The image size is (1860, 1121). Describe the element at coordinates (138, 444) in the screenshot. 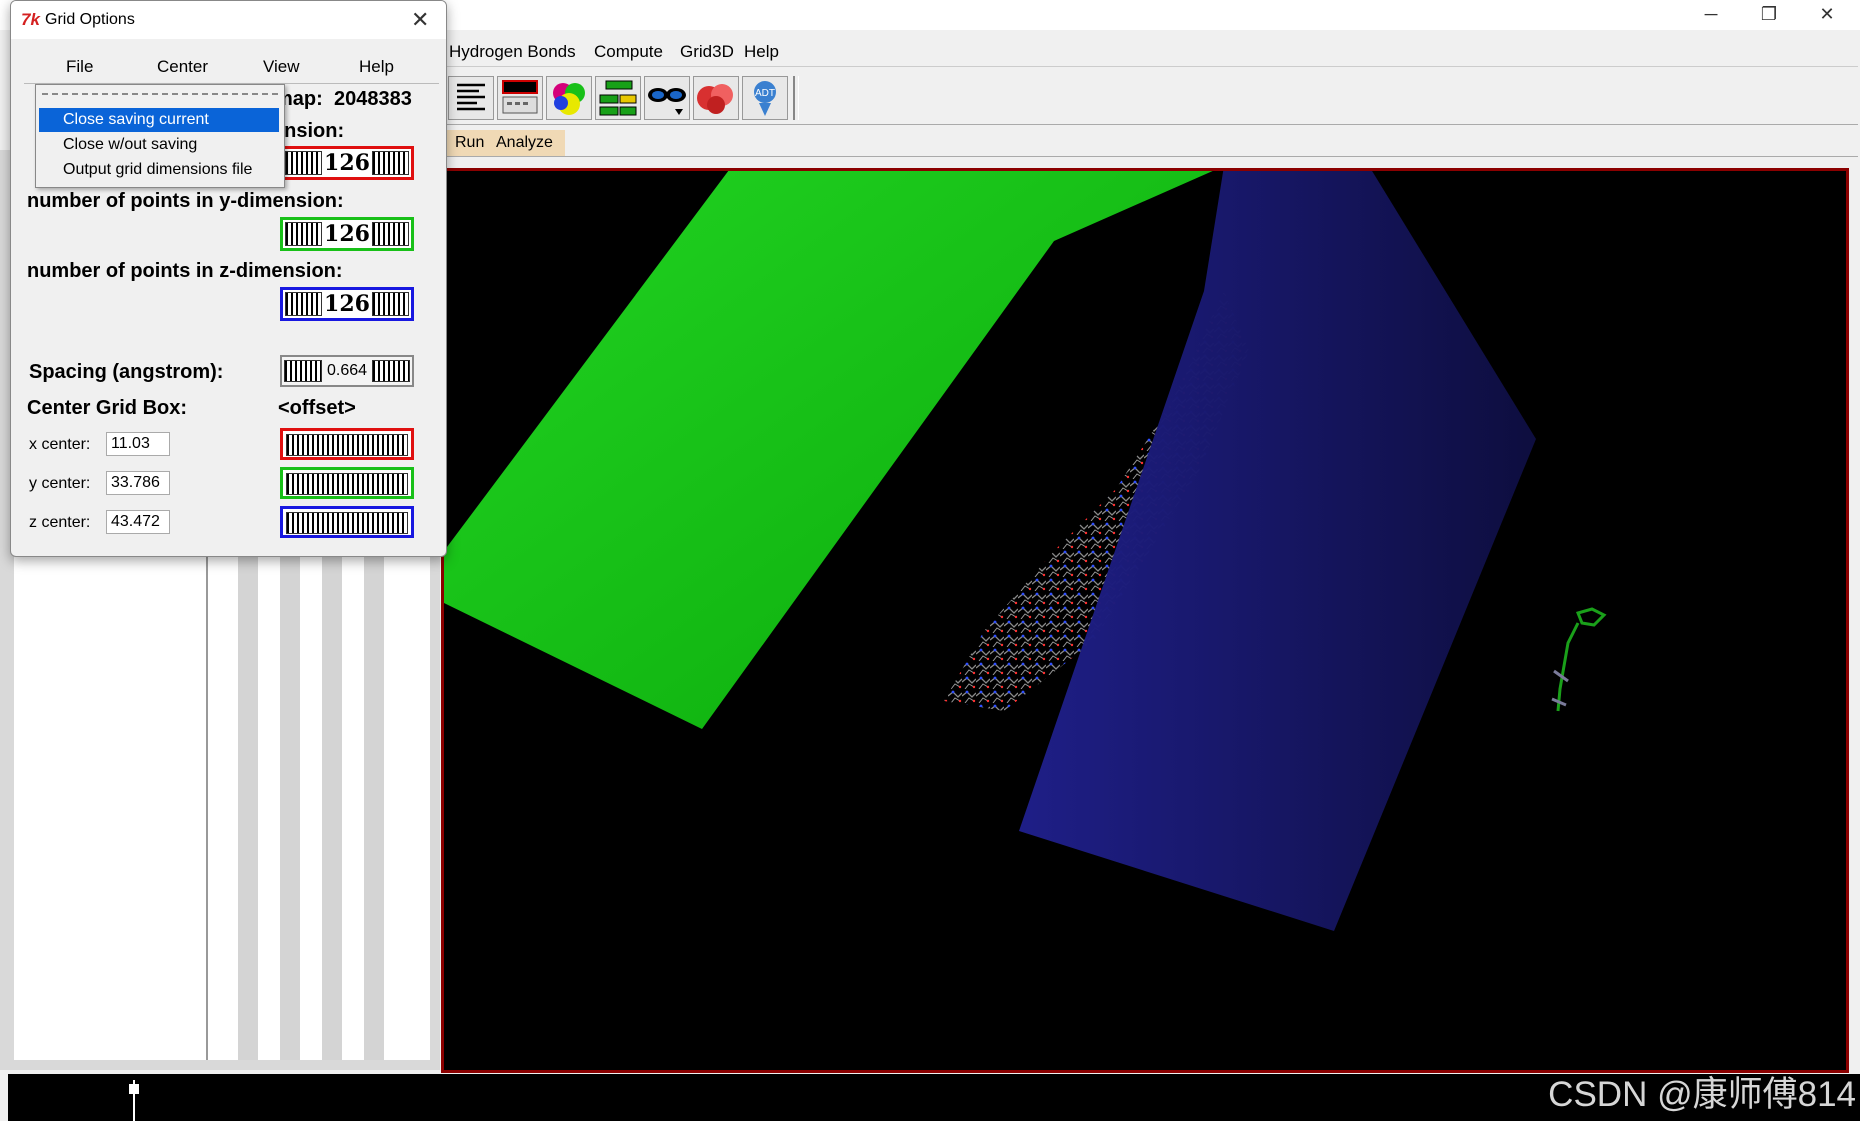

I see `x-center-input: 11.03` at that location.